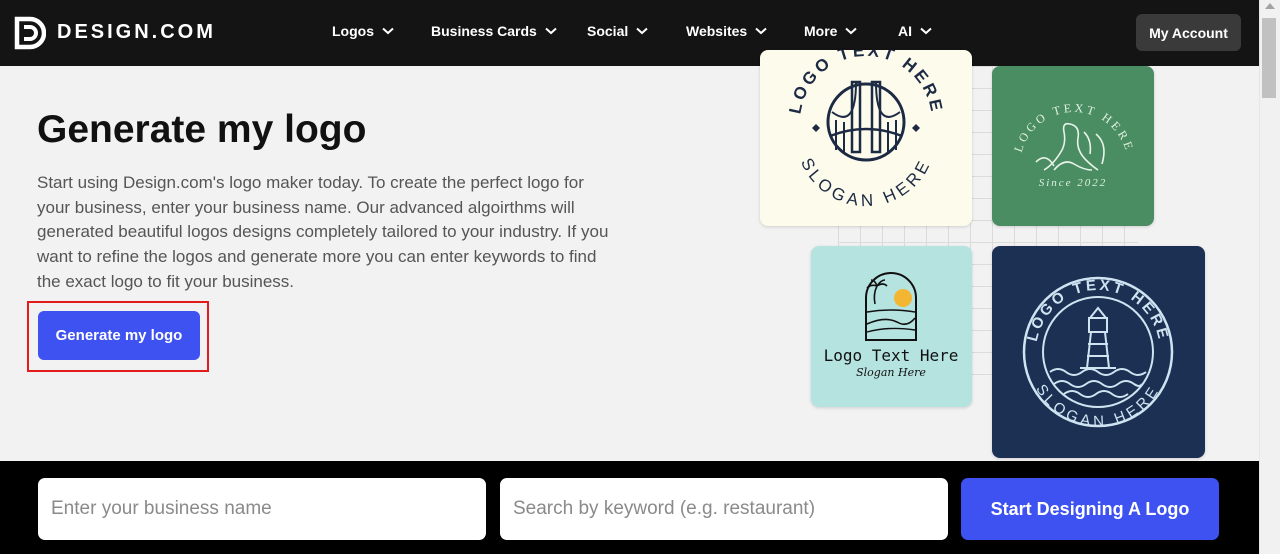  I want to click on nav-more: More, so click(831, 31).